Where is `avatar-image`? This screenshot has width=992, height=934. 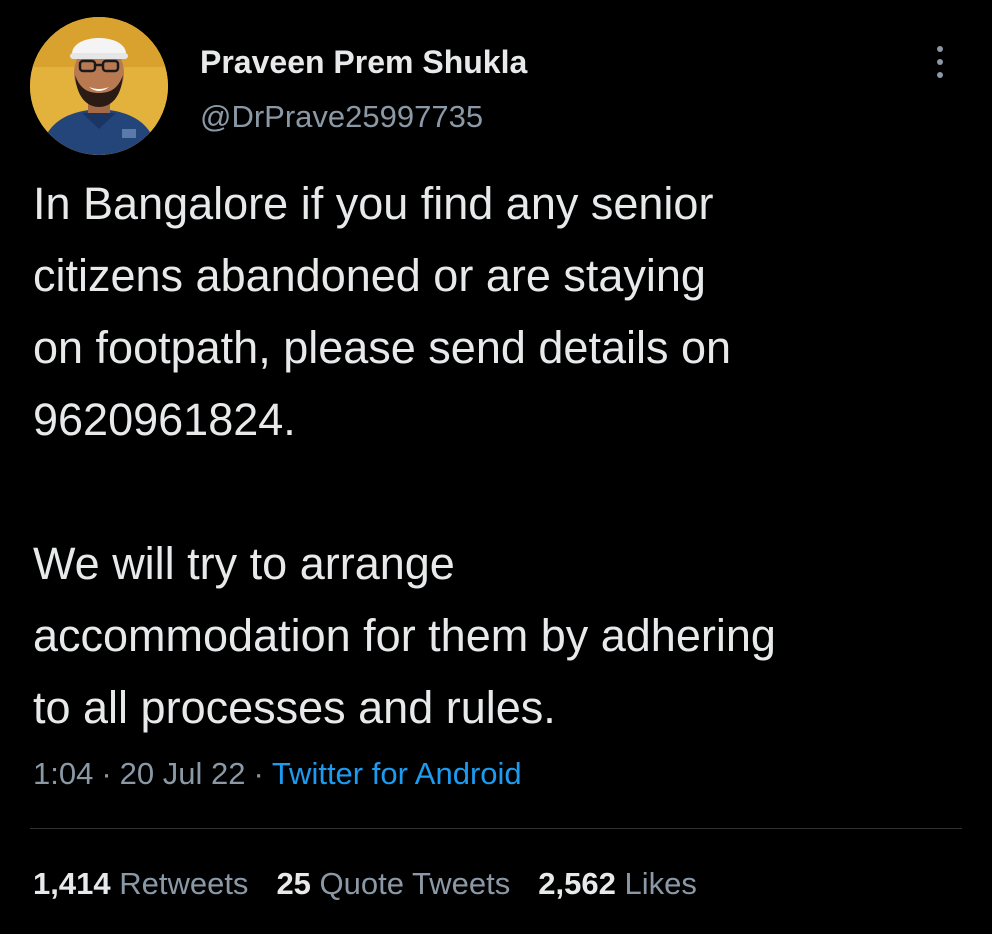 avatar-image is located at coordinates (99, 86).